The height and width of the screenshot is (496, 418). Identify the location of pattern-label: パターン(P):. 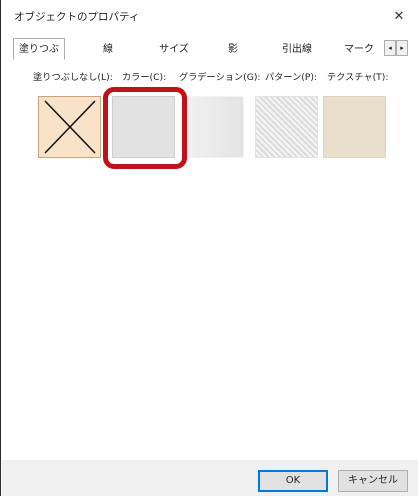
(291, 77).